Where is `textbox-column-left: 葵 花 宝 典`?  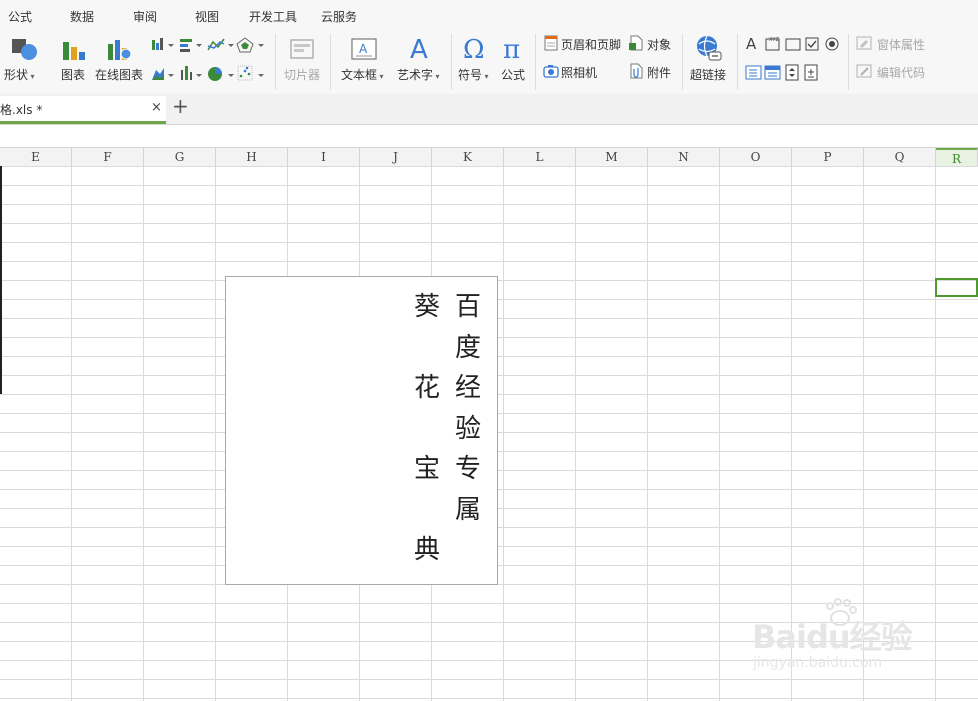 textbox-column-left: 葵 花 宝 典 is located at coordinates (427, 429).